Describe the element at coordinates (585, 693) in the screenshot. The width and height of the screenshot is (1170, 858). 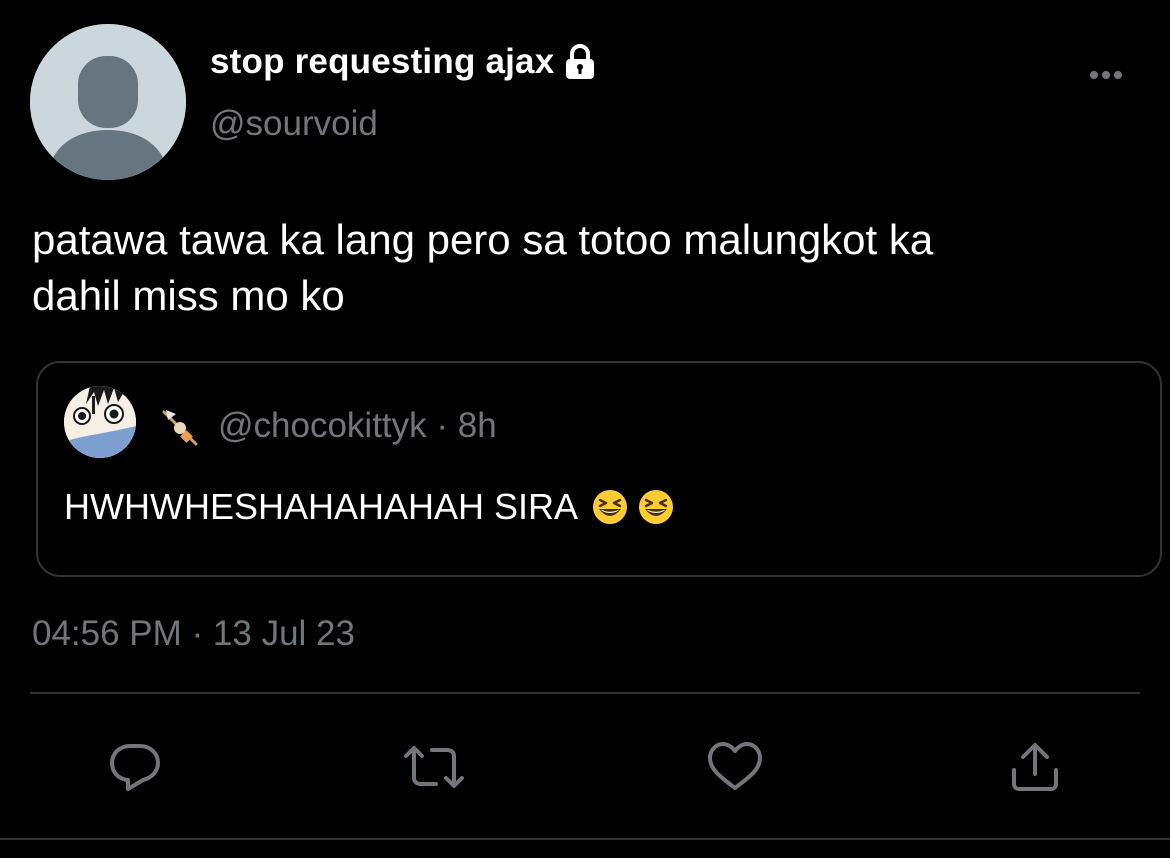
I see `divider` at that location.